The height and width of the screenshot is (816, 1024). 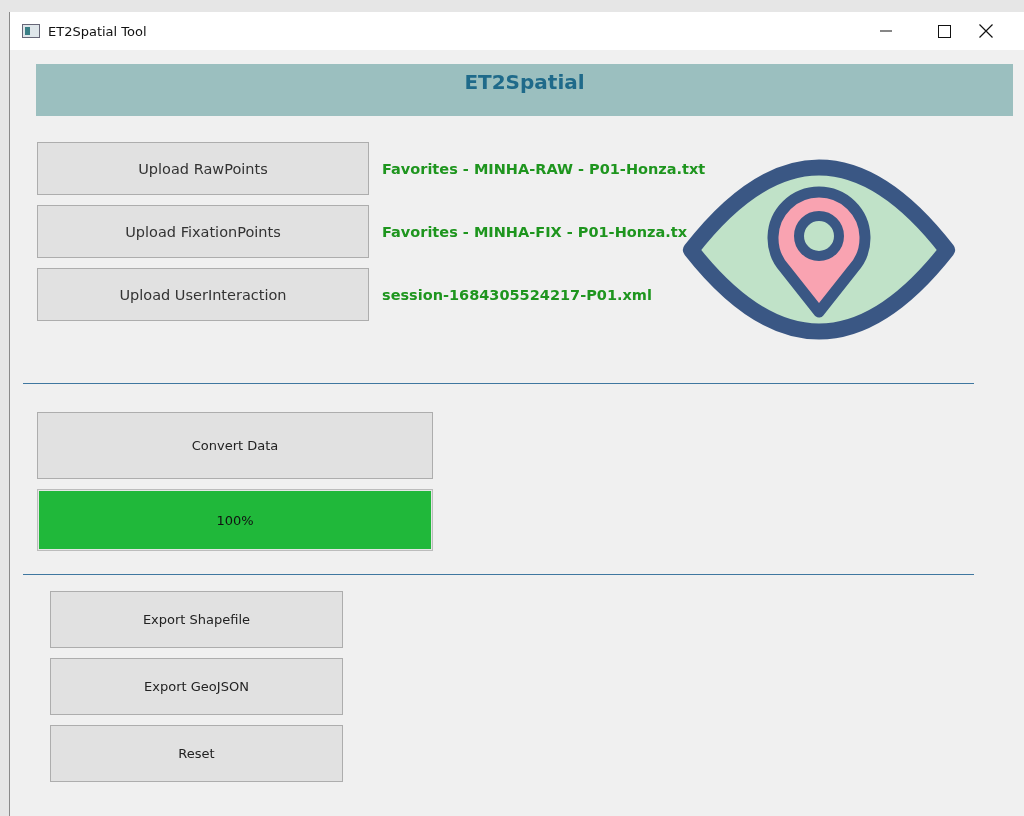 What do you see at coordinates (203, 231) in the screenshot?
I see `upload-button: Upload FixationPoints` at bounding box center [203, 231].